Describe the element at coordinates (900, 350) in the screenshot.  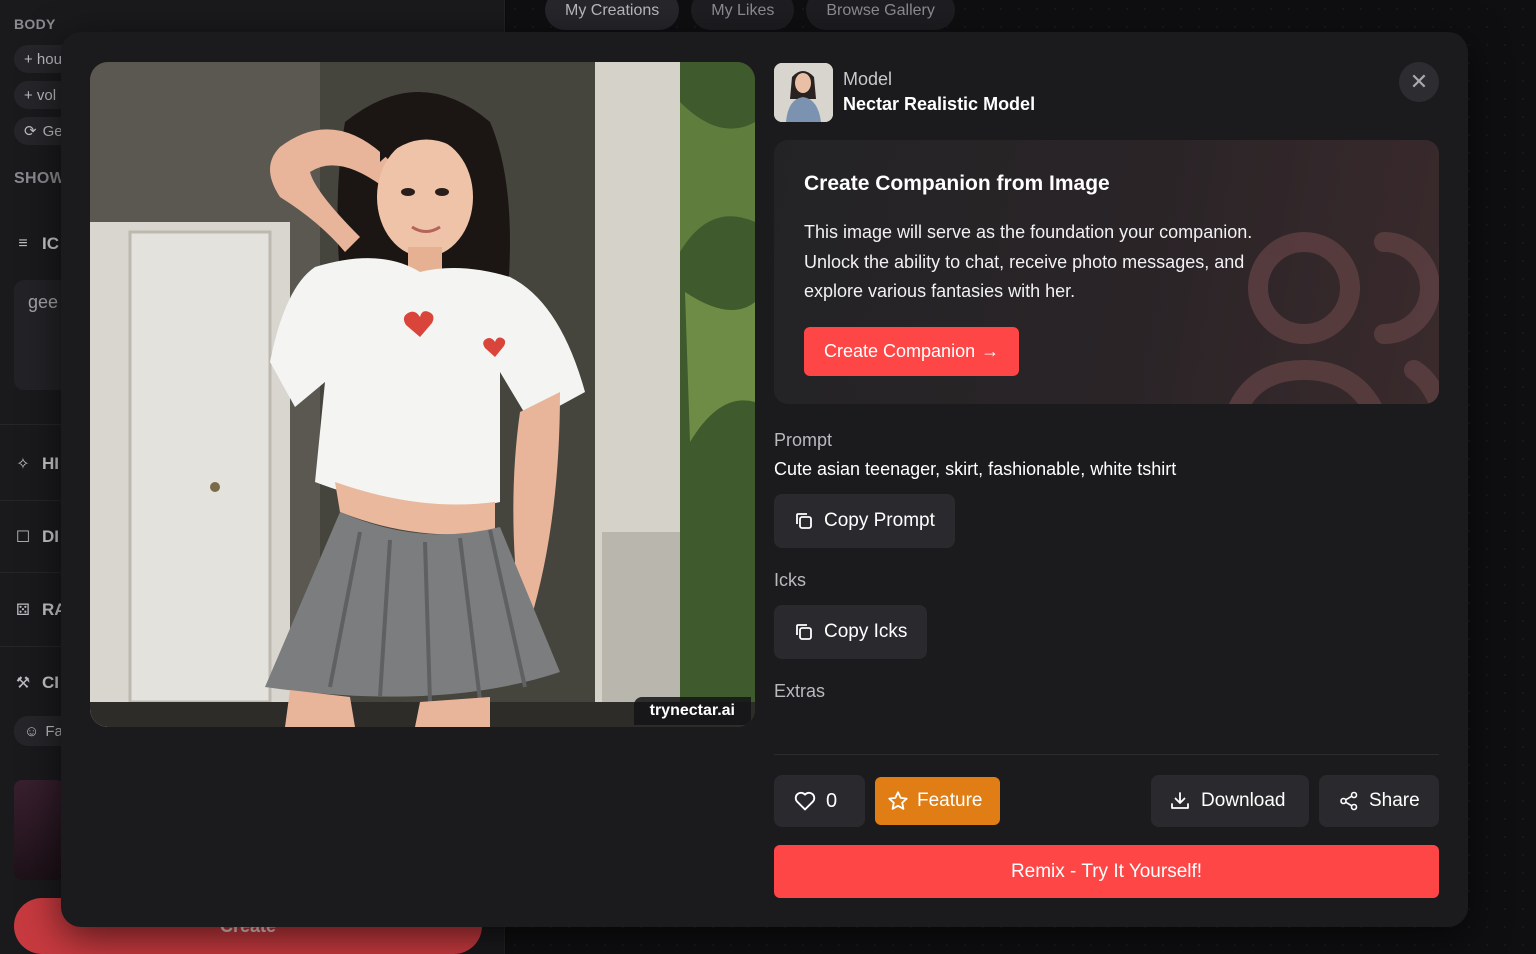
I see `create-companion-label: Create Companion` at that location.